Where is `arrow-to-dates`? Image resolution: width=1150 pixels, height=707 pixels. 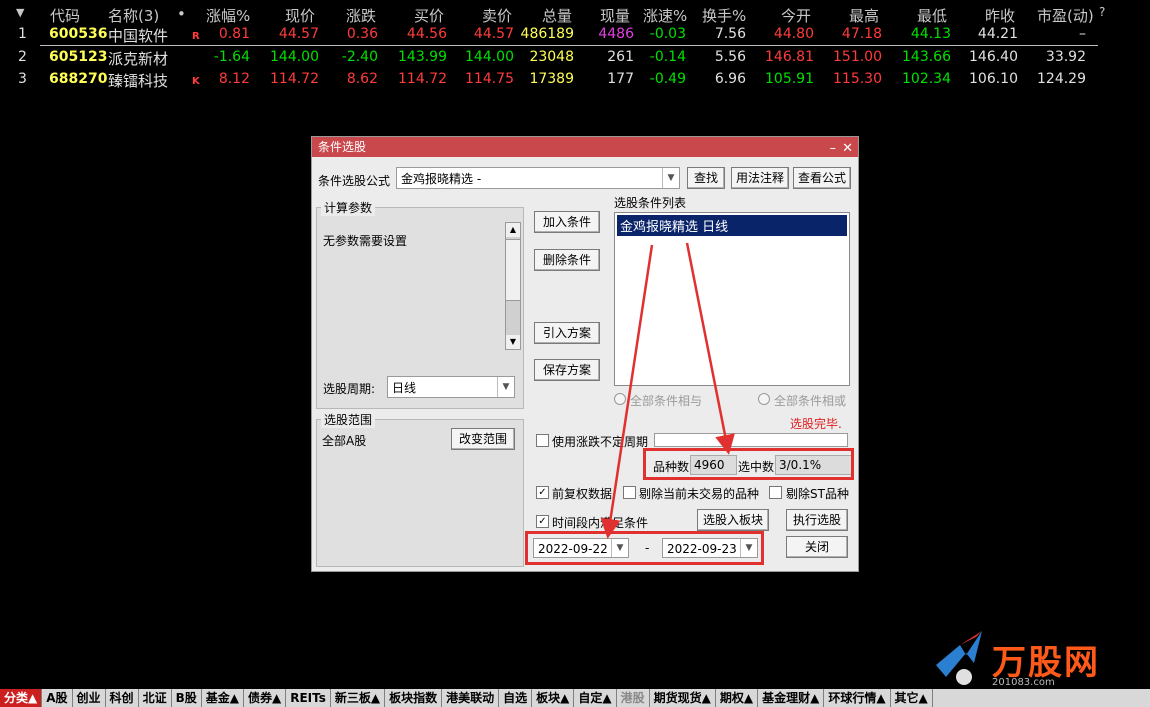
arrow-to-dates is located at coordinates (627, 391).